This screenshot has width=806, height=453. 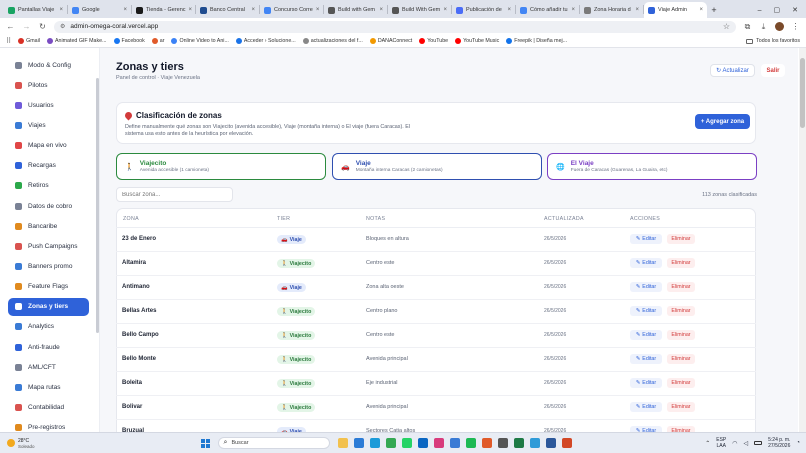 What do you see at coordinates (550, 443) in the screenshot?
I see `word-icon` at bounding box center [550, 443].